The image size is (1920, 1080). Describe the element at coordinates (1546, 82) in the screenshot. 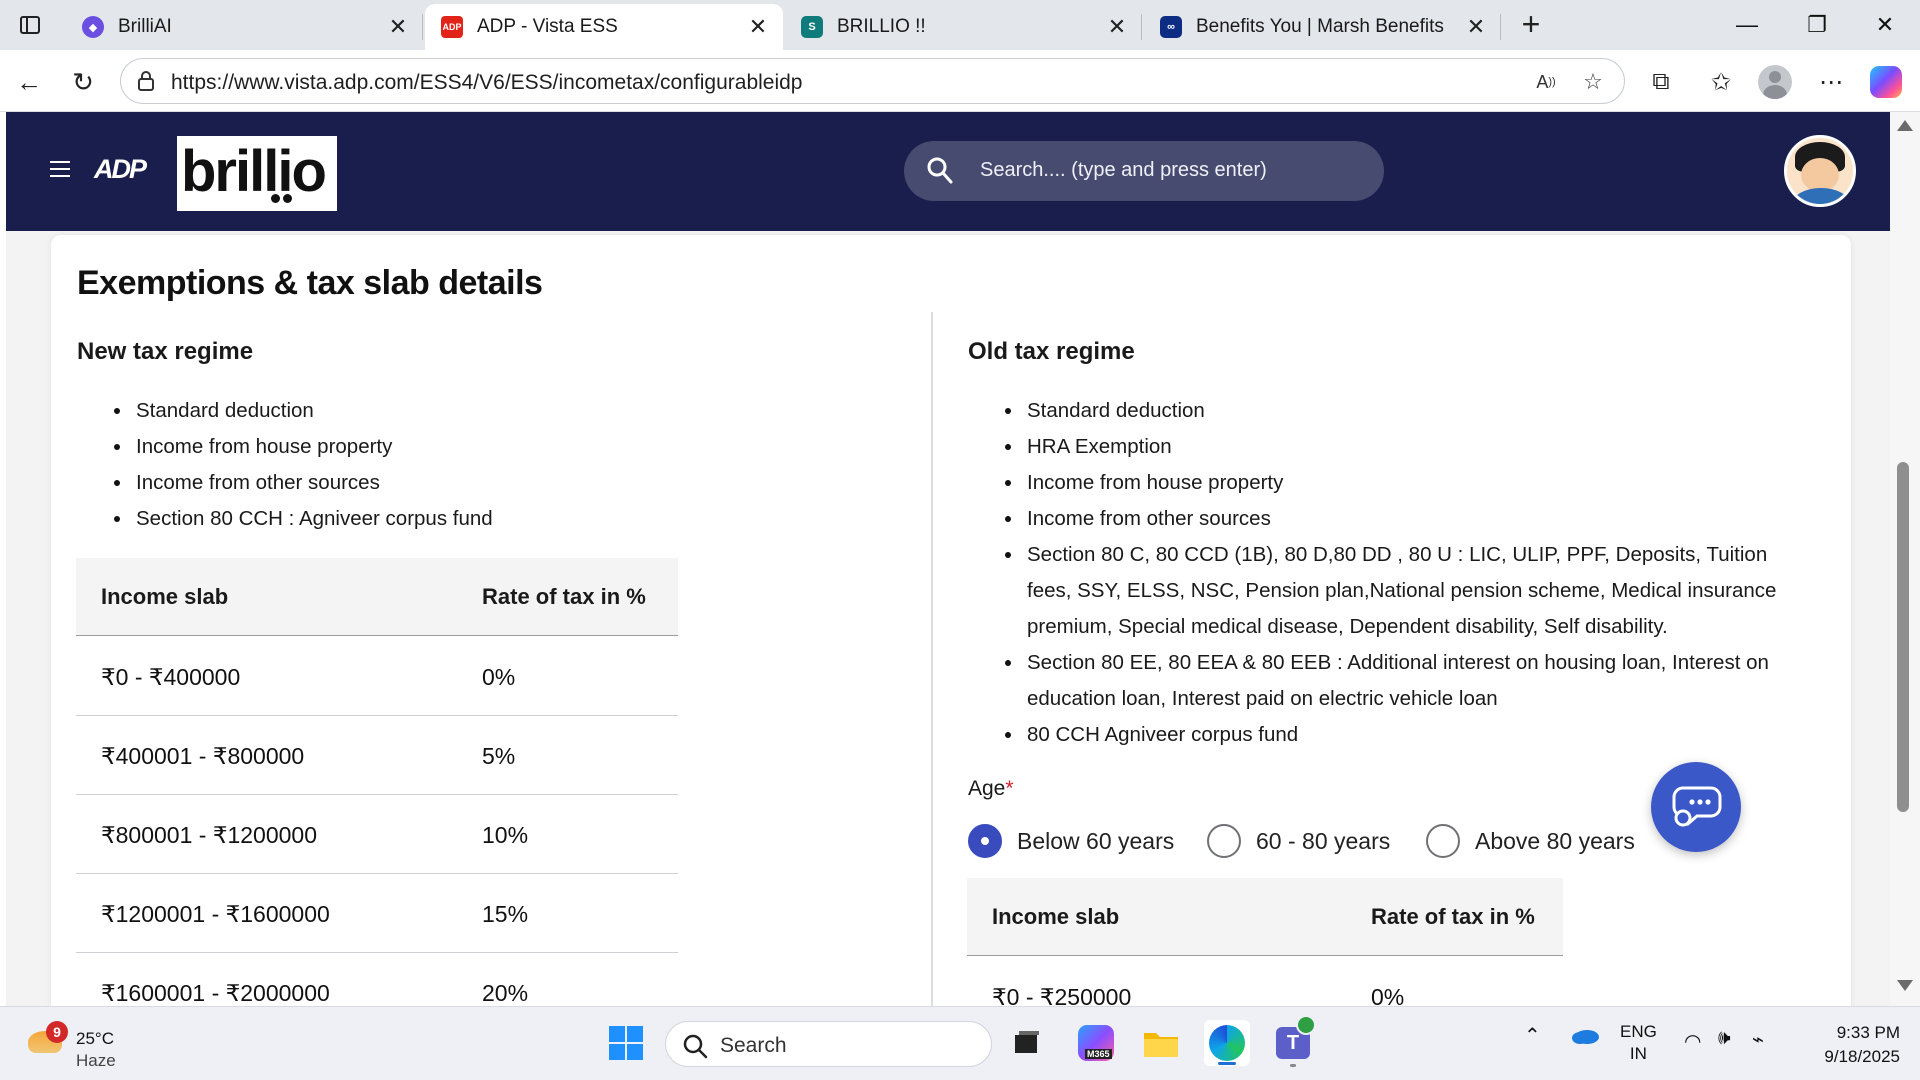

I see `read-aloud-icon: A))` at that location.